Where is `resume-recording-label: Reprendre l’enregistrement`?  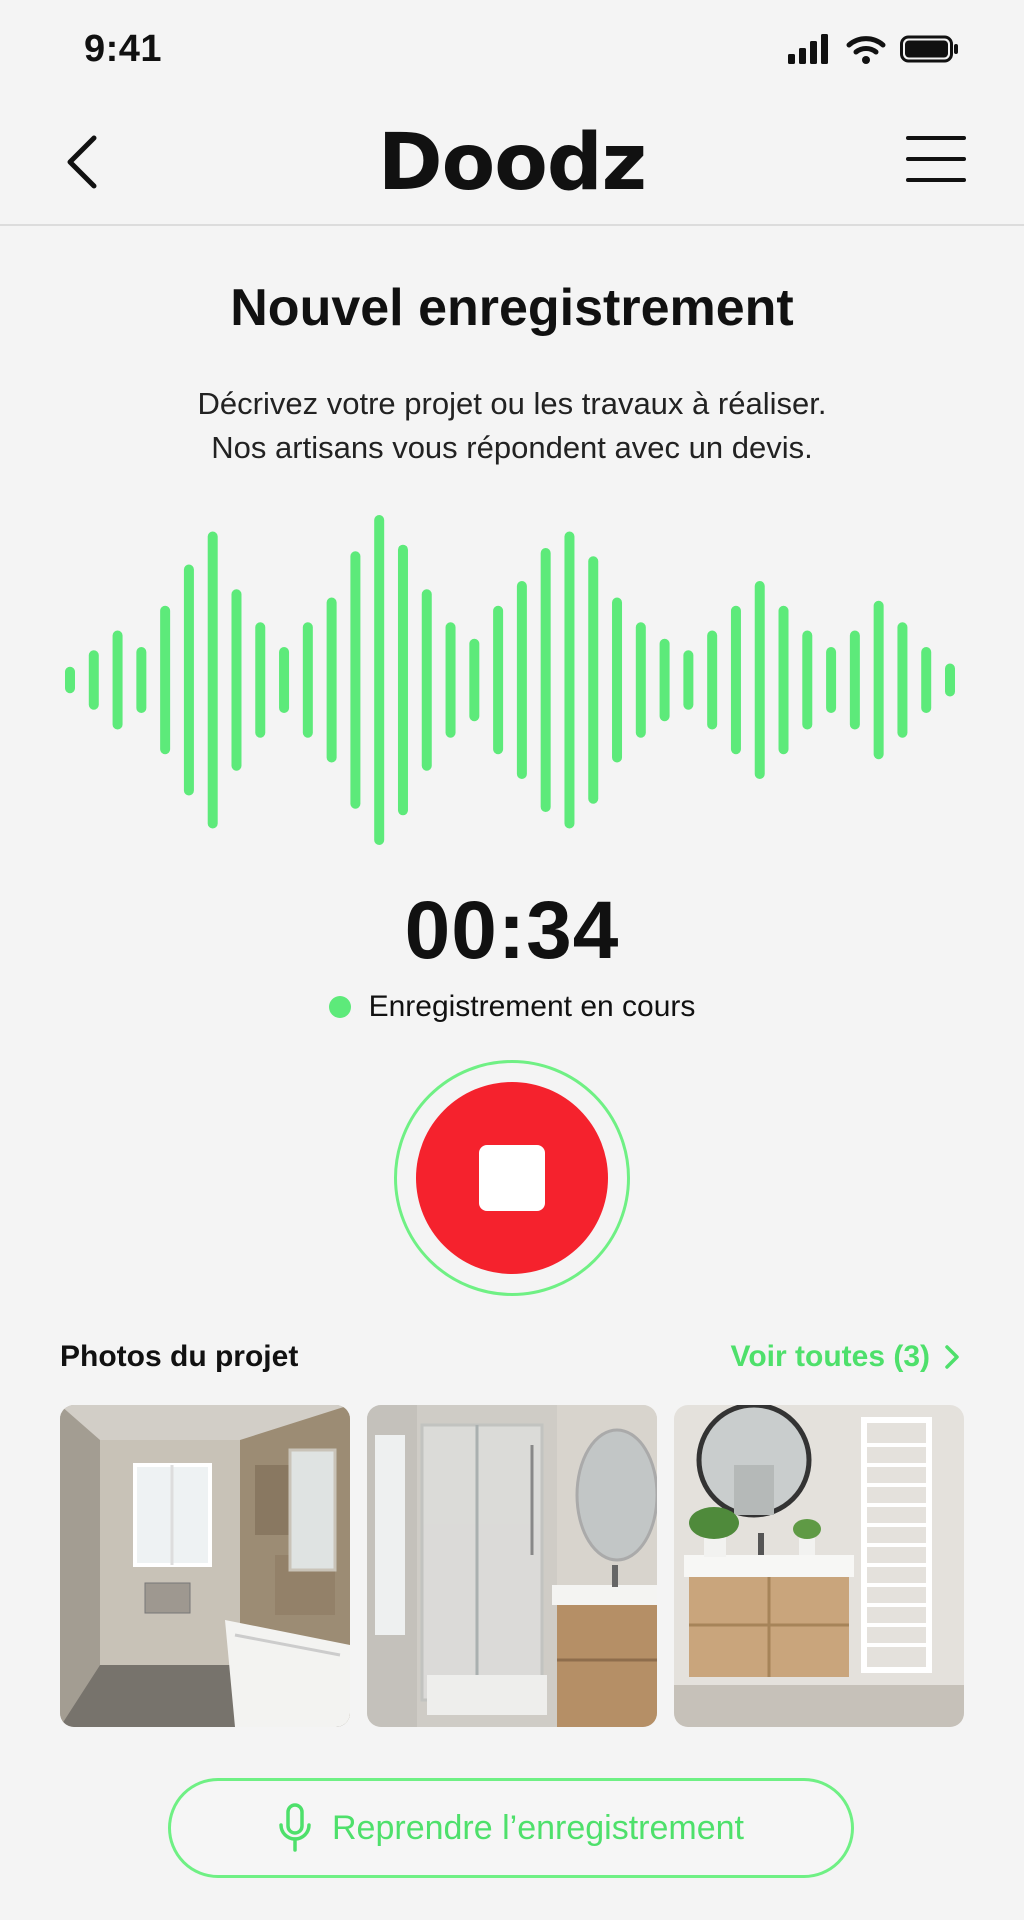
resume-recording-label: Reprendre l’enregistrement is located at coordinates (538, 1827).